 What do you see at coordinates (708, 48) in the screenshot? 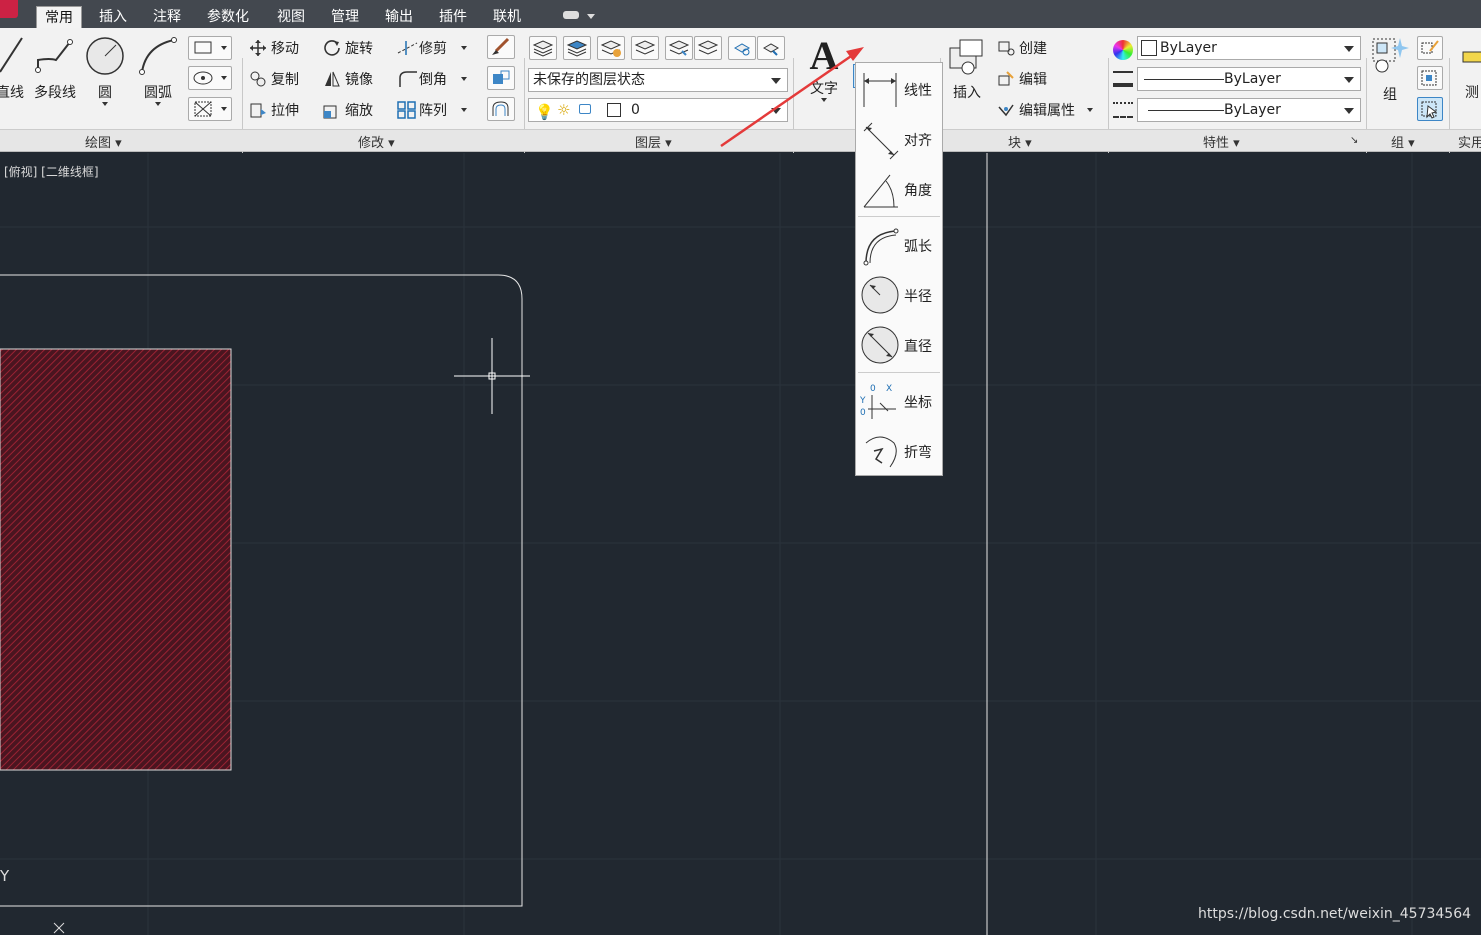
I see `layer-previous-button` at bounding box center [708, 48].